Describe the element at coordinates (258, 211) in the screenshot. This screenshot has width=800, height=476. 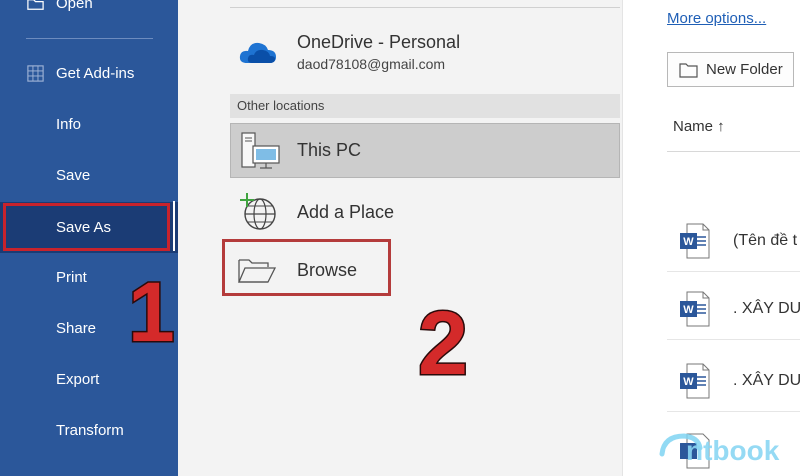
I see `globe-add-icon` at that location.